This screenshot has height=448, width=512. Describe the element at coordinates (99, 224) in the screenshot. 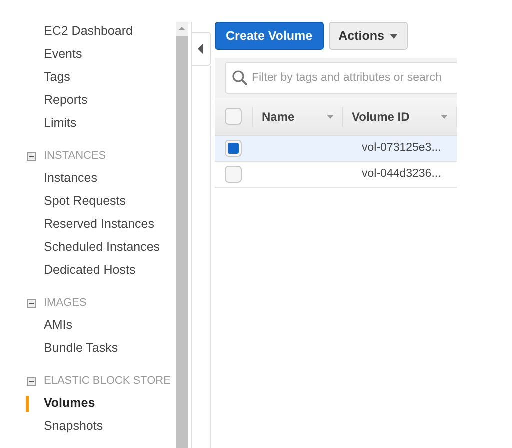

I see `sidebar-item: Reserved Instances` at that location.